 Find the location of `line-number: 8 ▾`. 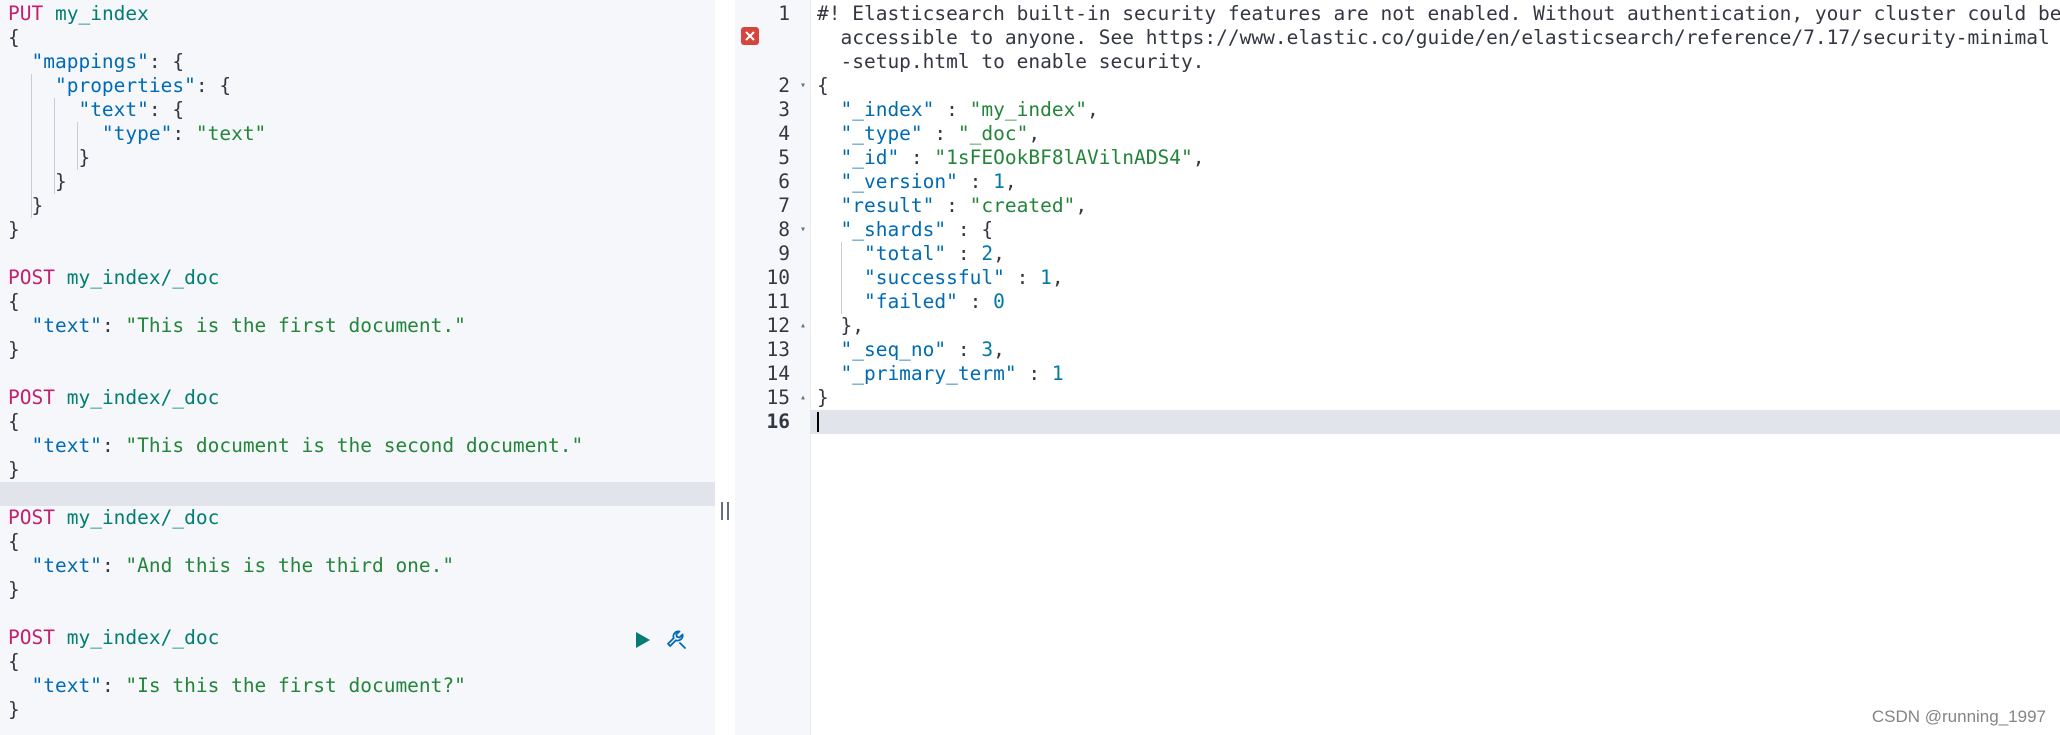

line-number: 8 ▾ is located at coordinates (792, 230).